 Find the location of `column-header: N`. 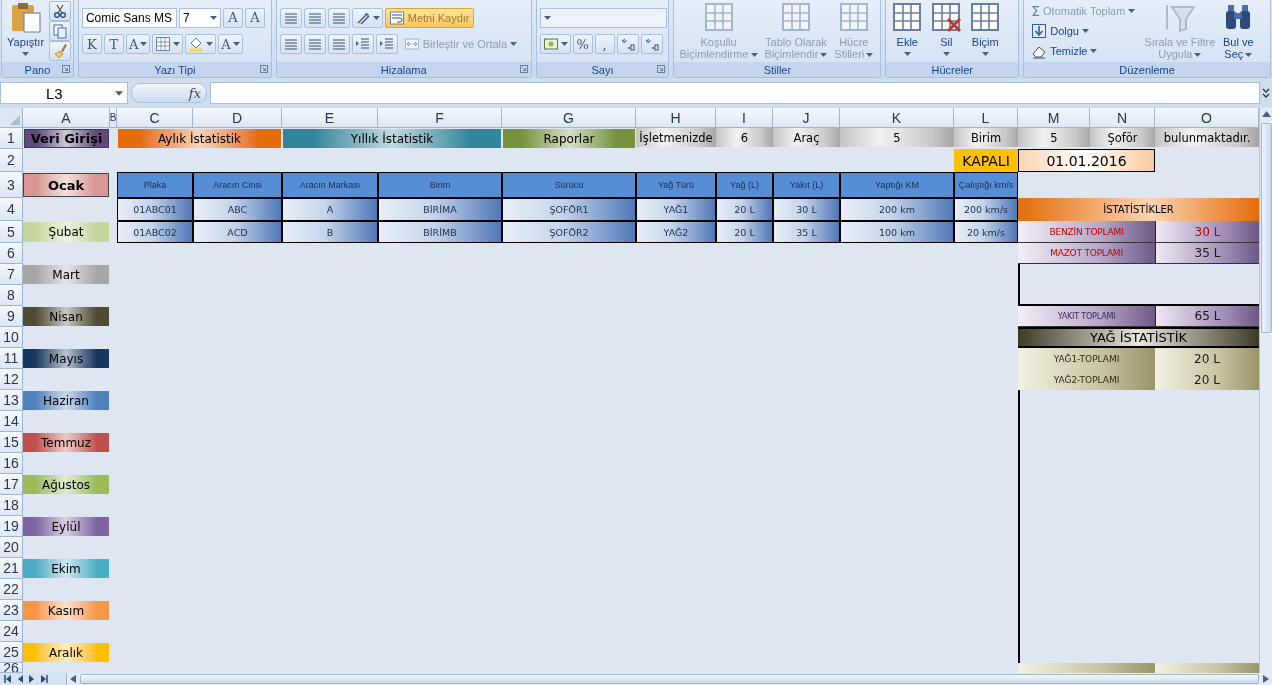

column-header: N is located at coordinates (1122, 118).